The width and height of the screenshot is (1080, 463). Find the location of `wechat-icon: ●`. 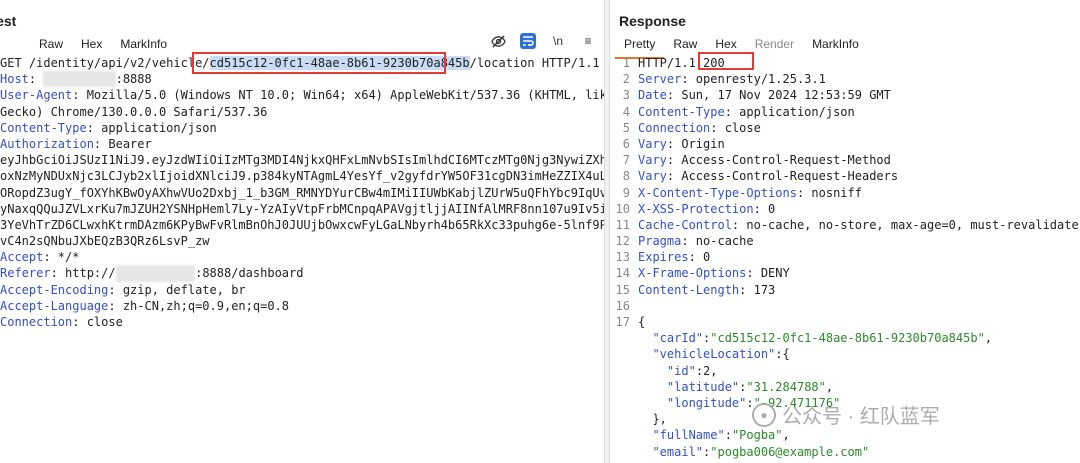

wechat-icon: ● is located at coordinates (764, 414).